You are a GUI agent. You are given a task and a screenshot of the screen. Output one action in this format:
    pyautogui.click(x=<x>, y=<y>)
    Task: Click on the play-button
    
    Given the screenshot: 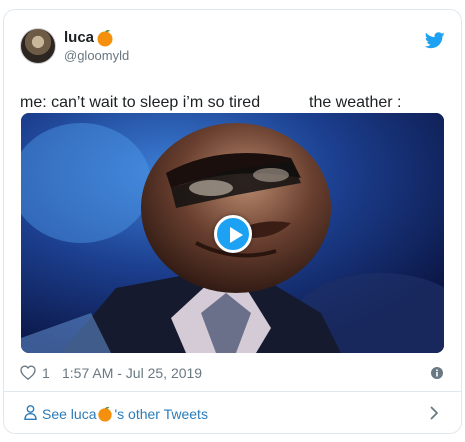 What is the action you would take?
    pyautogui.click(x=233, y=234)
    